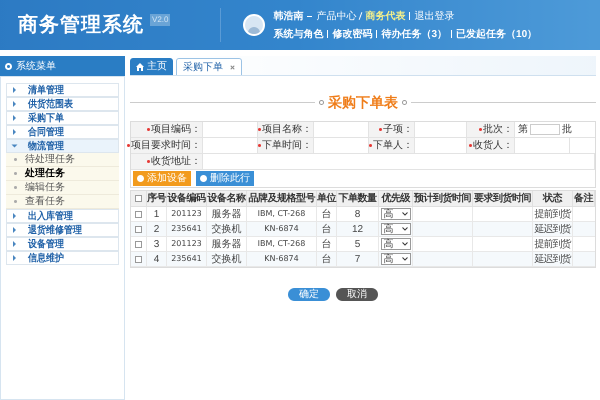 The width and height of the screenshot is (600, 400). What do you see at coordinates (287, 130) in the screenshot?
I see `field-label: 项目名称：` at bounding box center [287, 130].